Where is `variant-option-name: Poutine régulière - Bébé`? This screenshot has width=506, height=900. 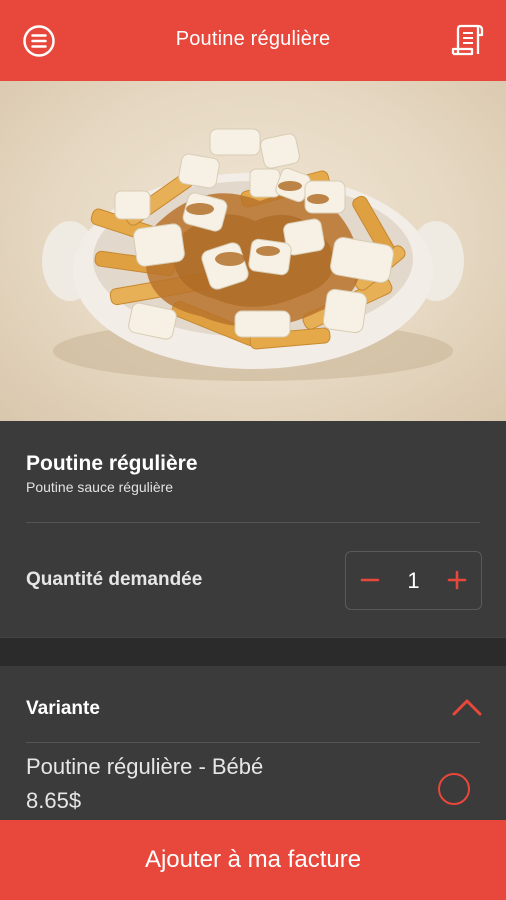 variant-option-name: Poutine régulière - Bébé is located at coordinates (144, 767).